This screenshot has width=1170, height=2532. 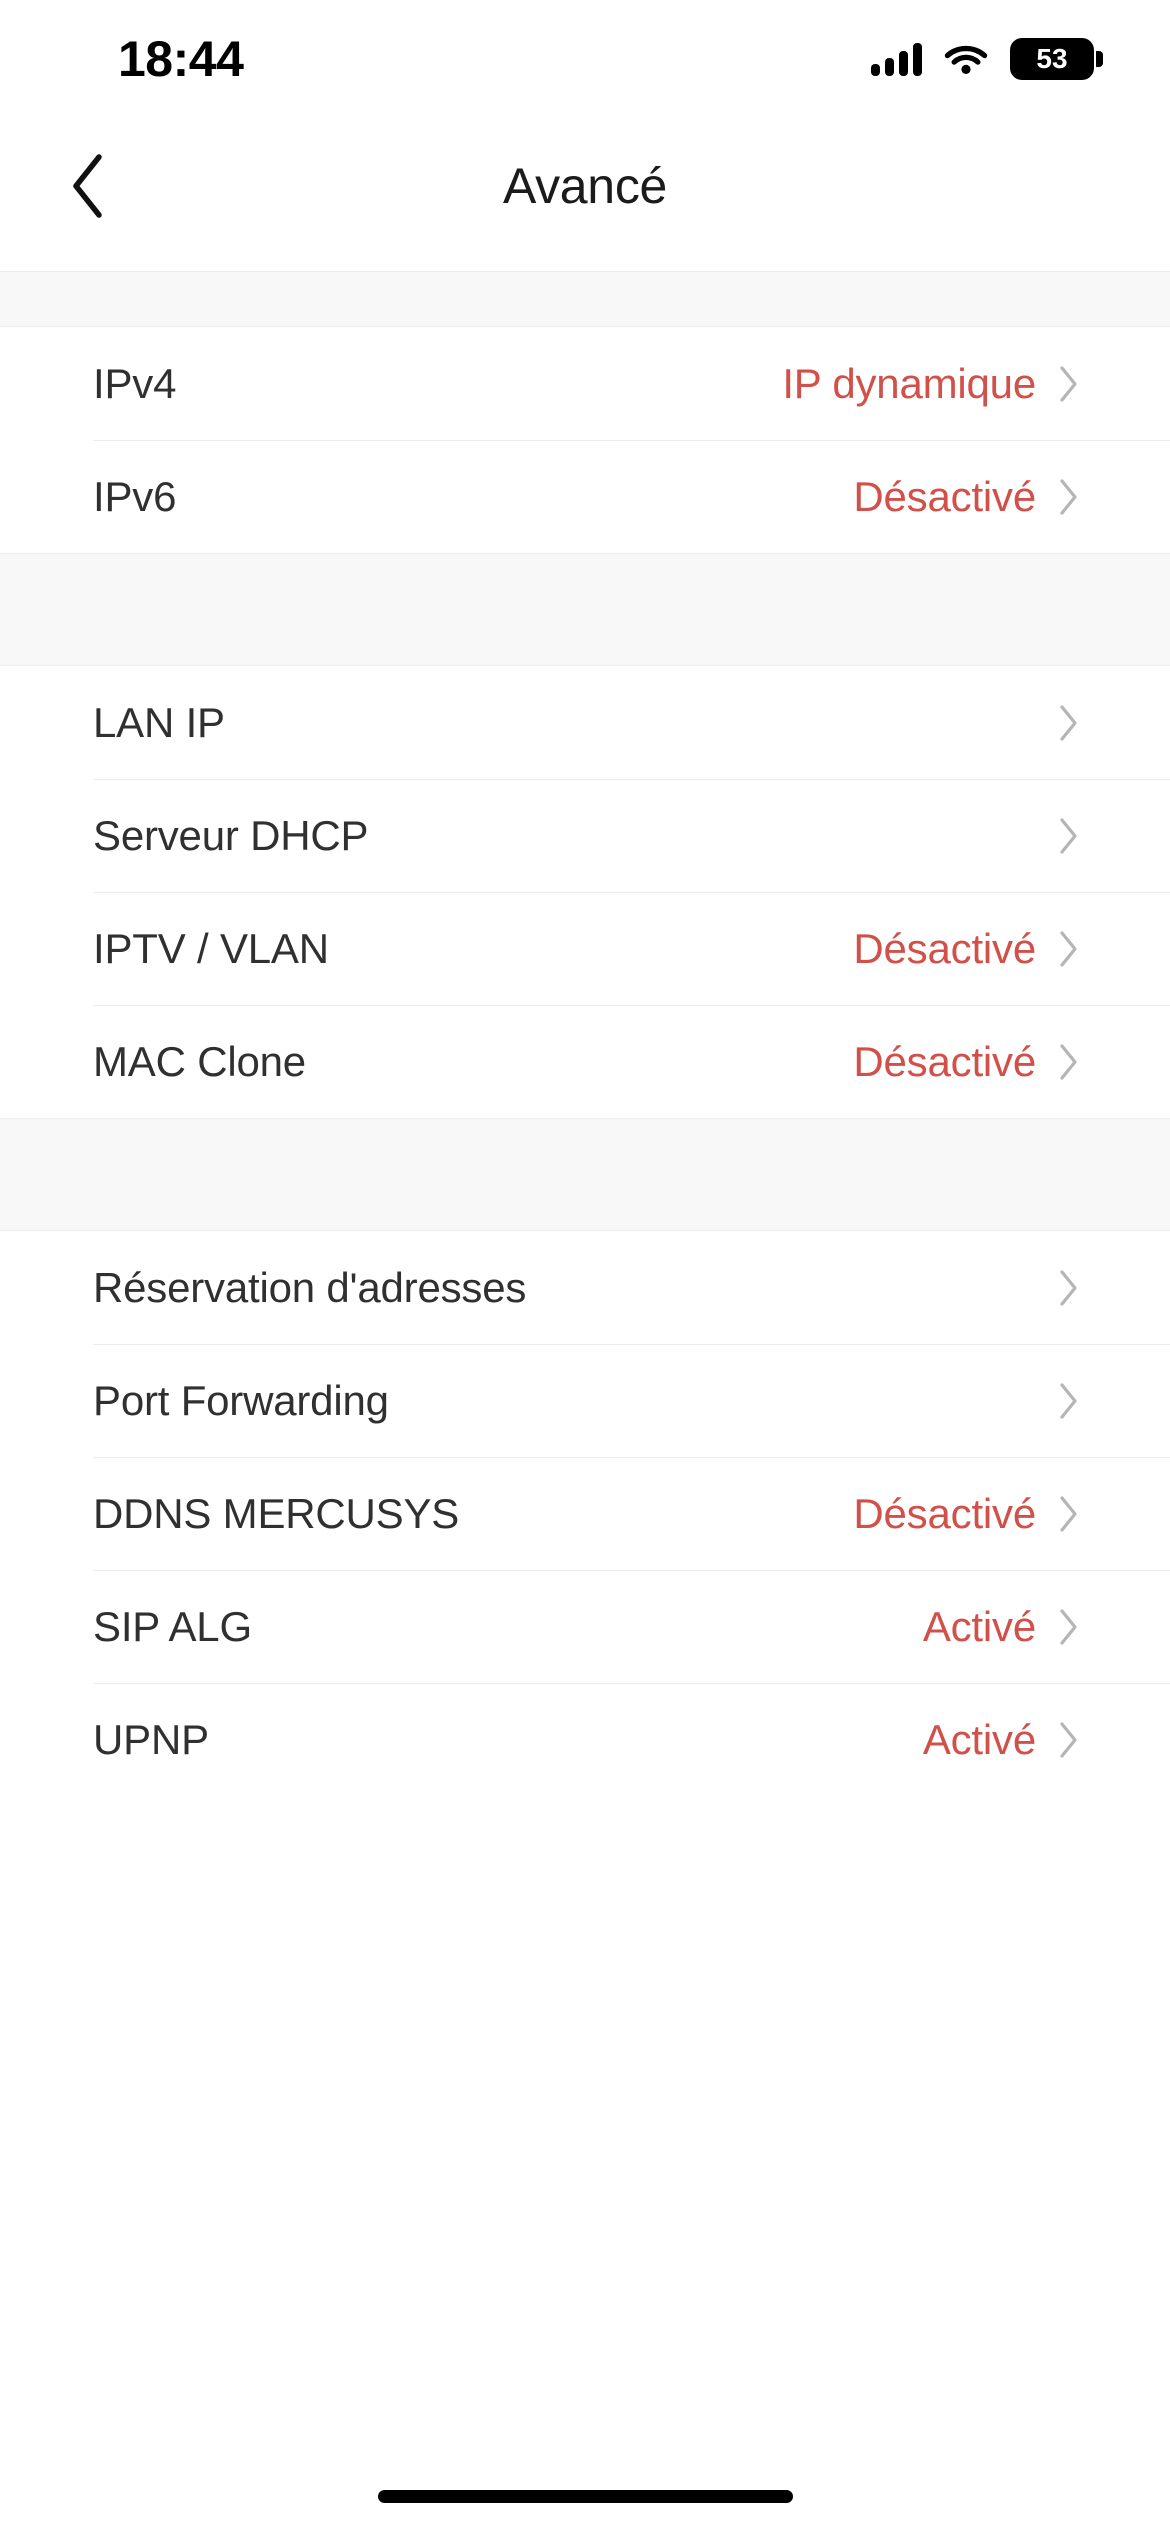 What do you see at coordinates (159, 722) in the screenshot?
I see `row-label: LAN IP` at bounding box center [159, 722].